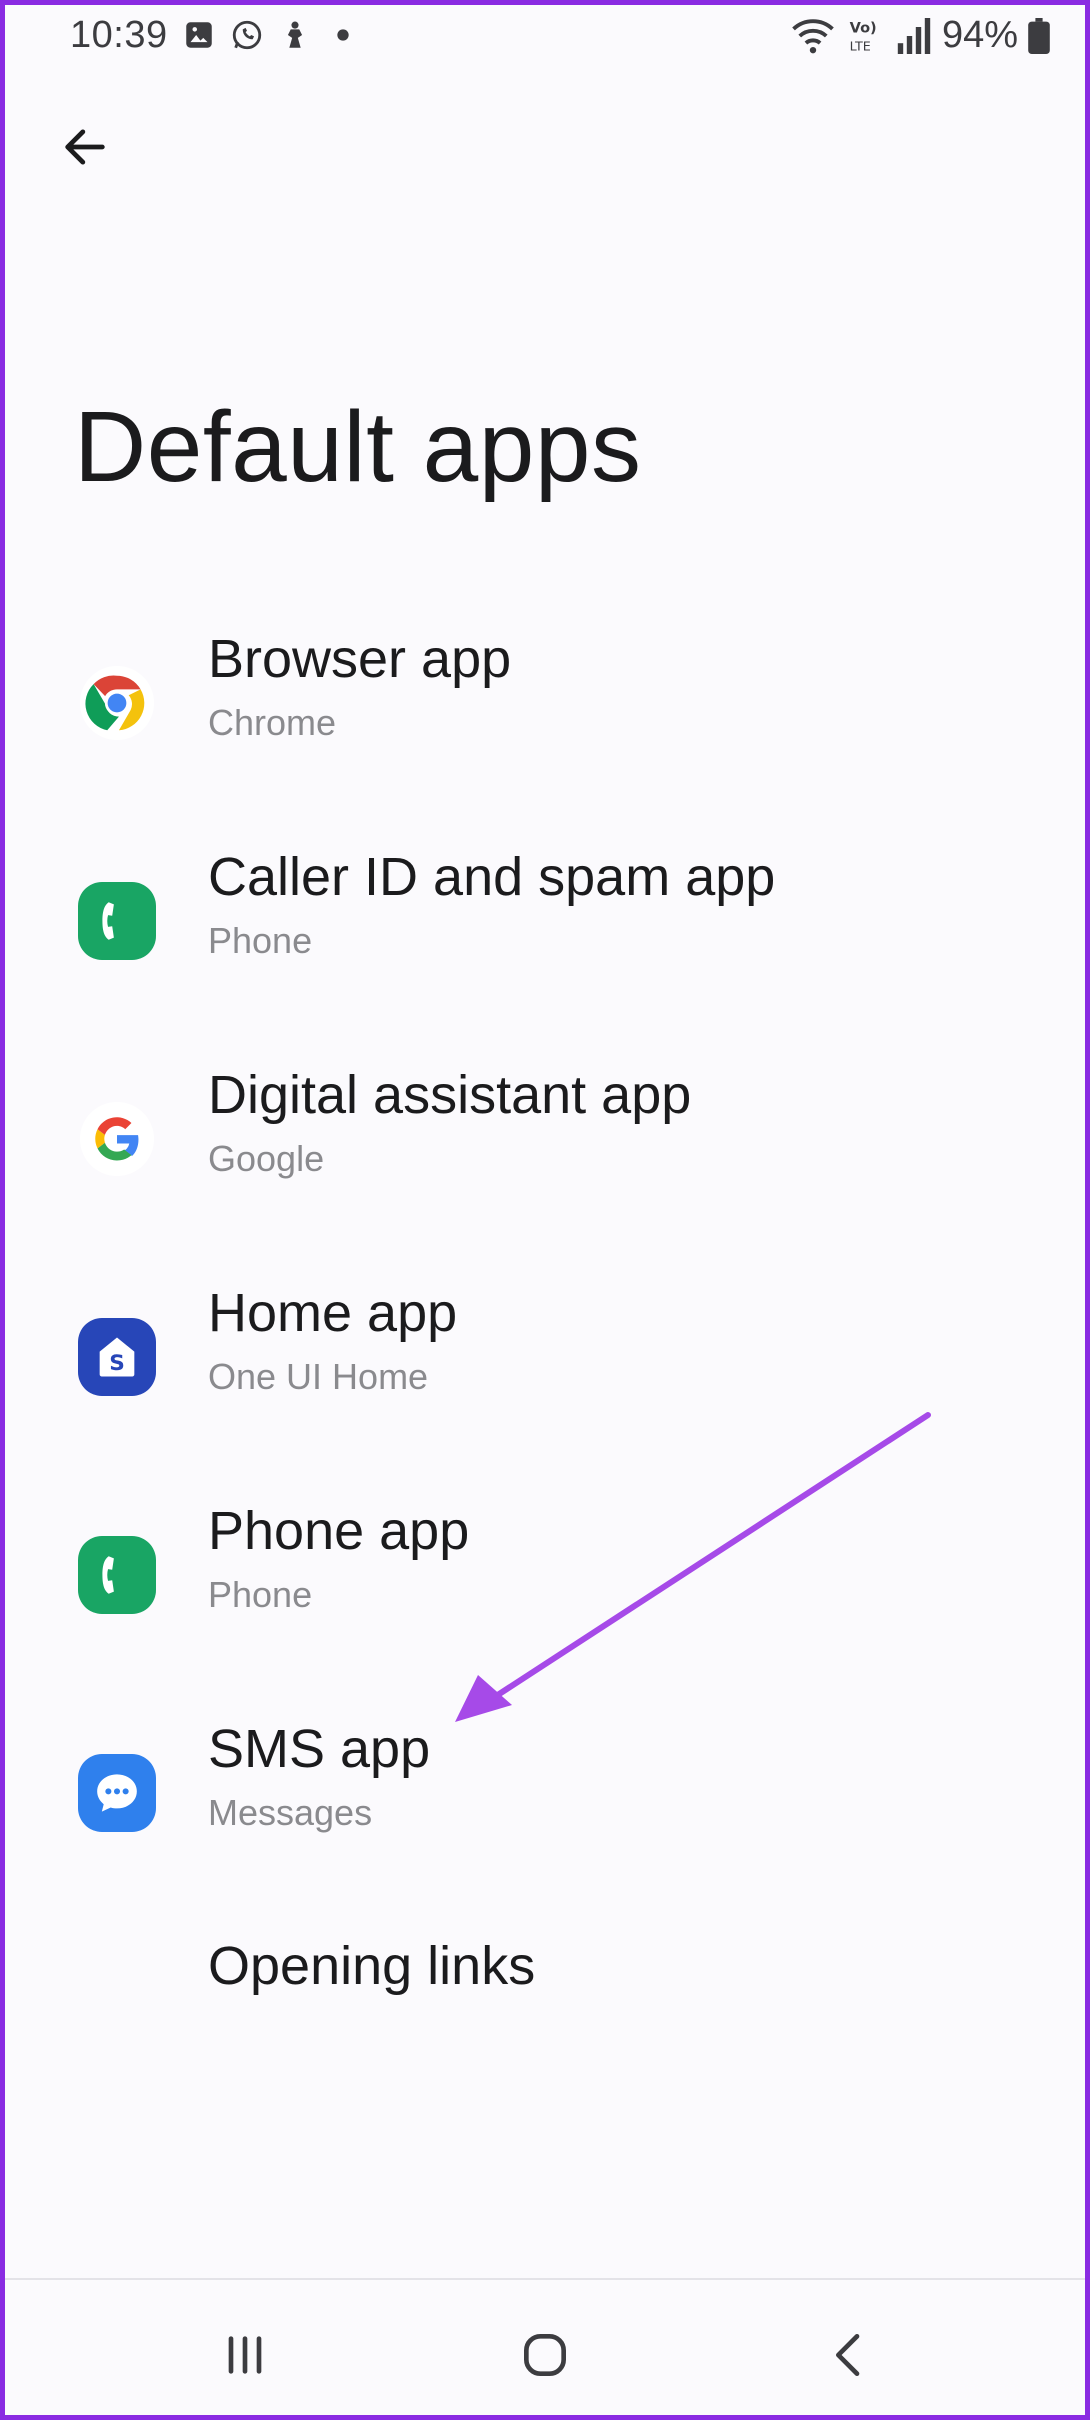  Describe the element at coordinates (199, 35) in the screenshot. I see `gallery-icon` at that location.